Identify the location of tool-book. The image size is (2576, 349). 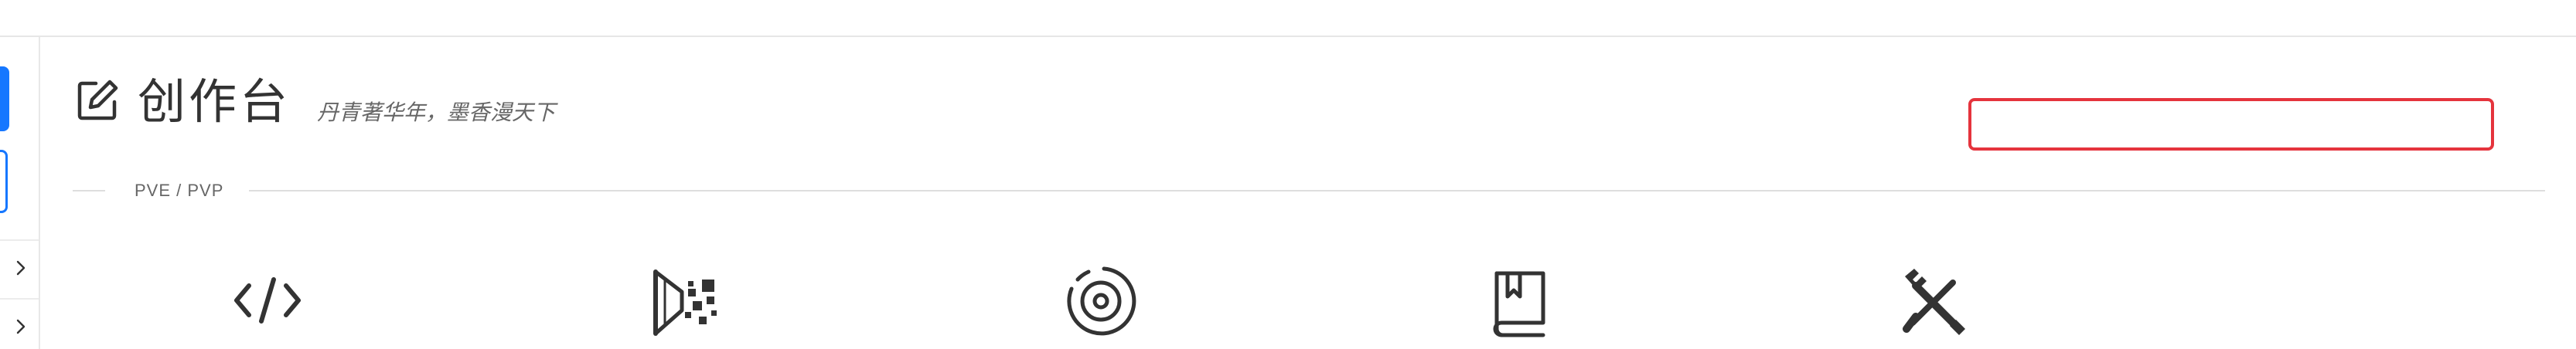
(1520, 305).